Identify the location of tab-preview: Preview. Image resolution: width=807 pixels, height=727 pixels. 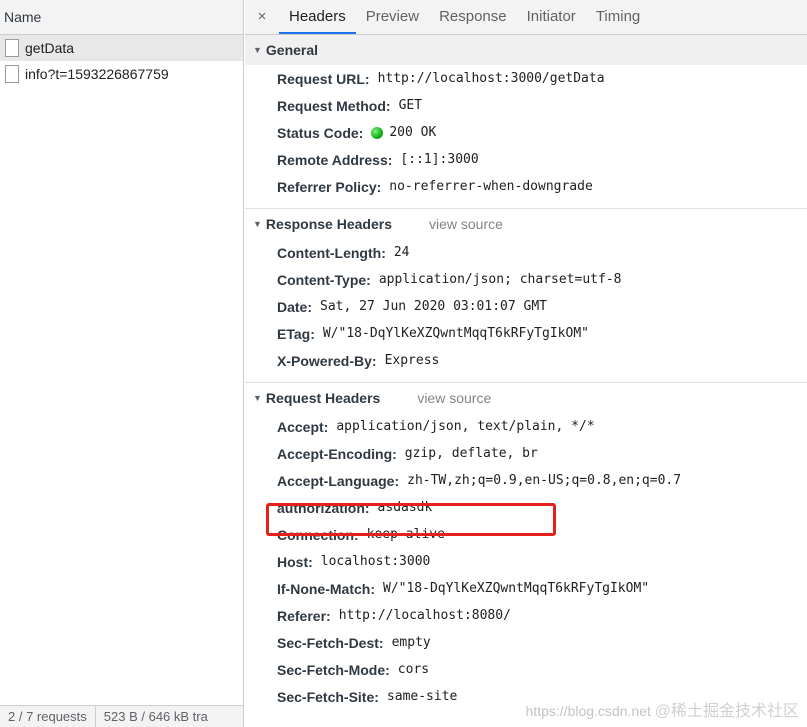
(392, 17).